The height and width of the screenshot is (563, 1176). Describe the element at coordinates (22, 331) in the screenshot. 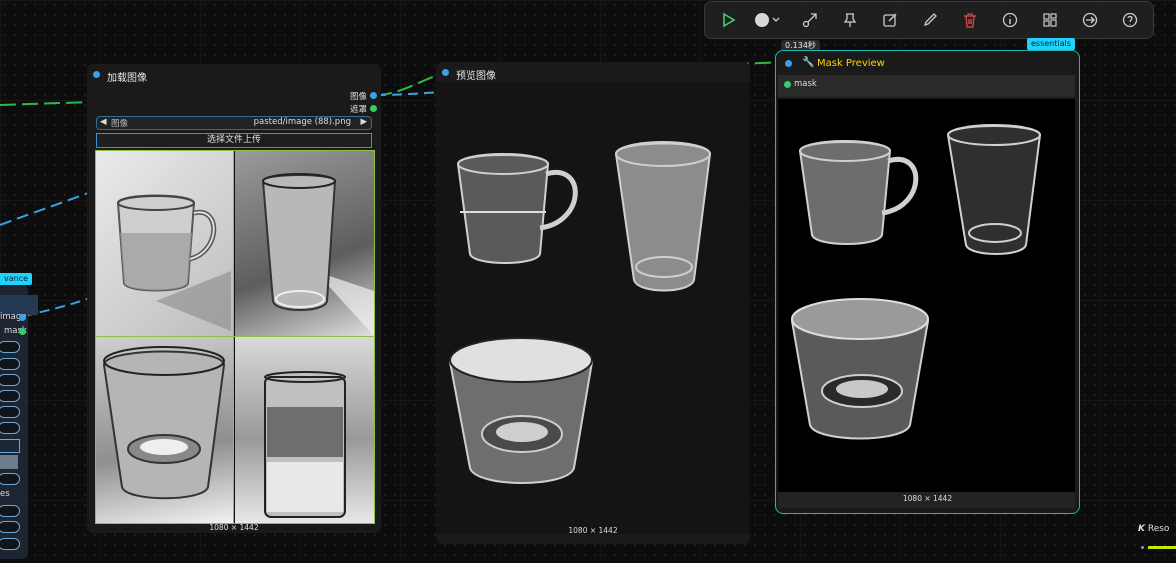

I see `left-mask-dot` at that location.